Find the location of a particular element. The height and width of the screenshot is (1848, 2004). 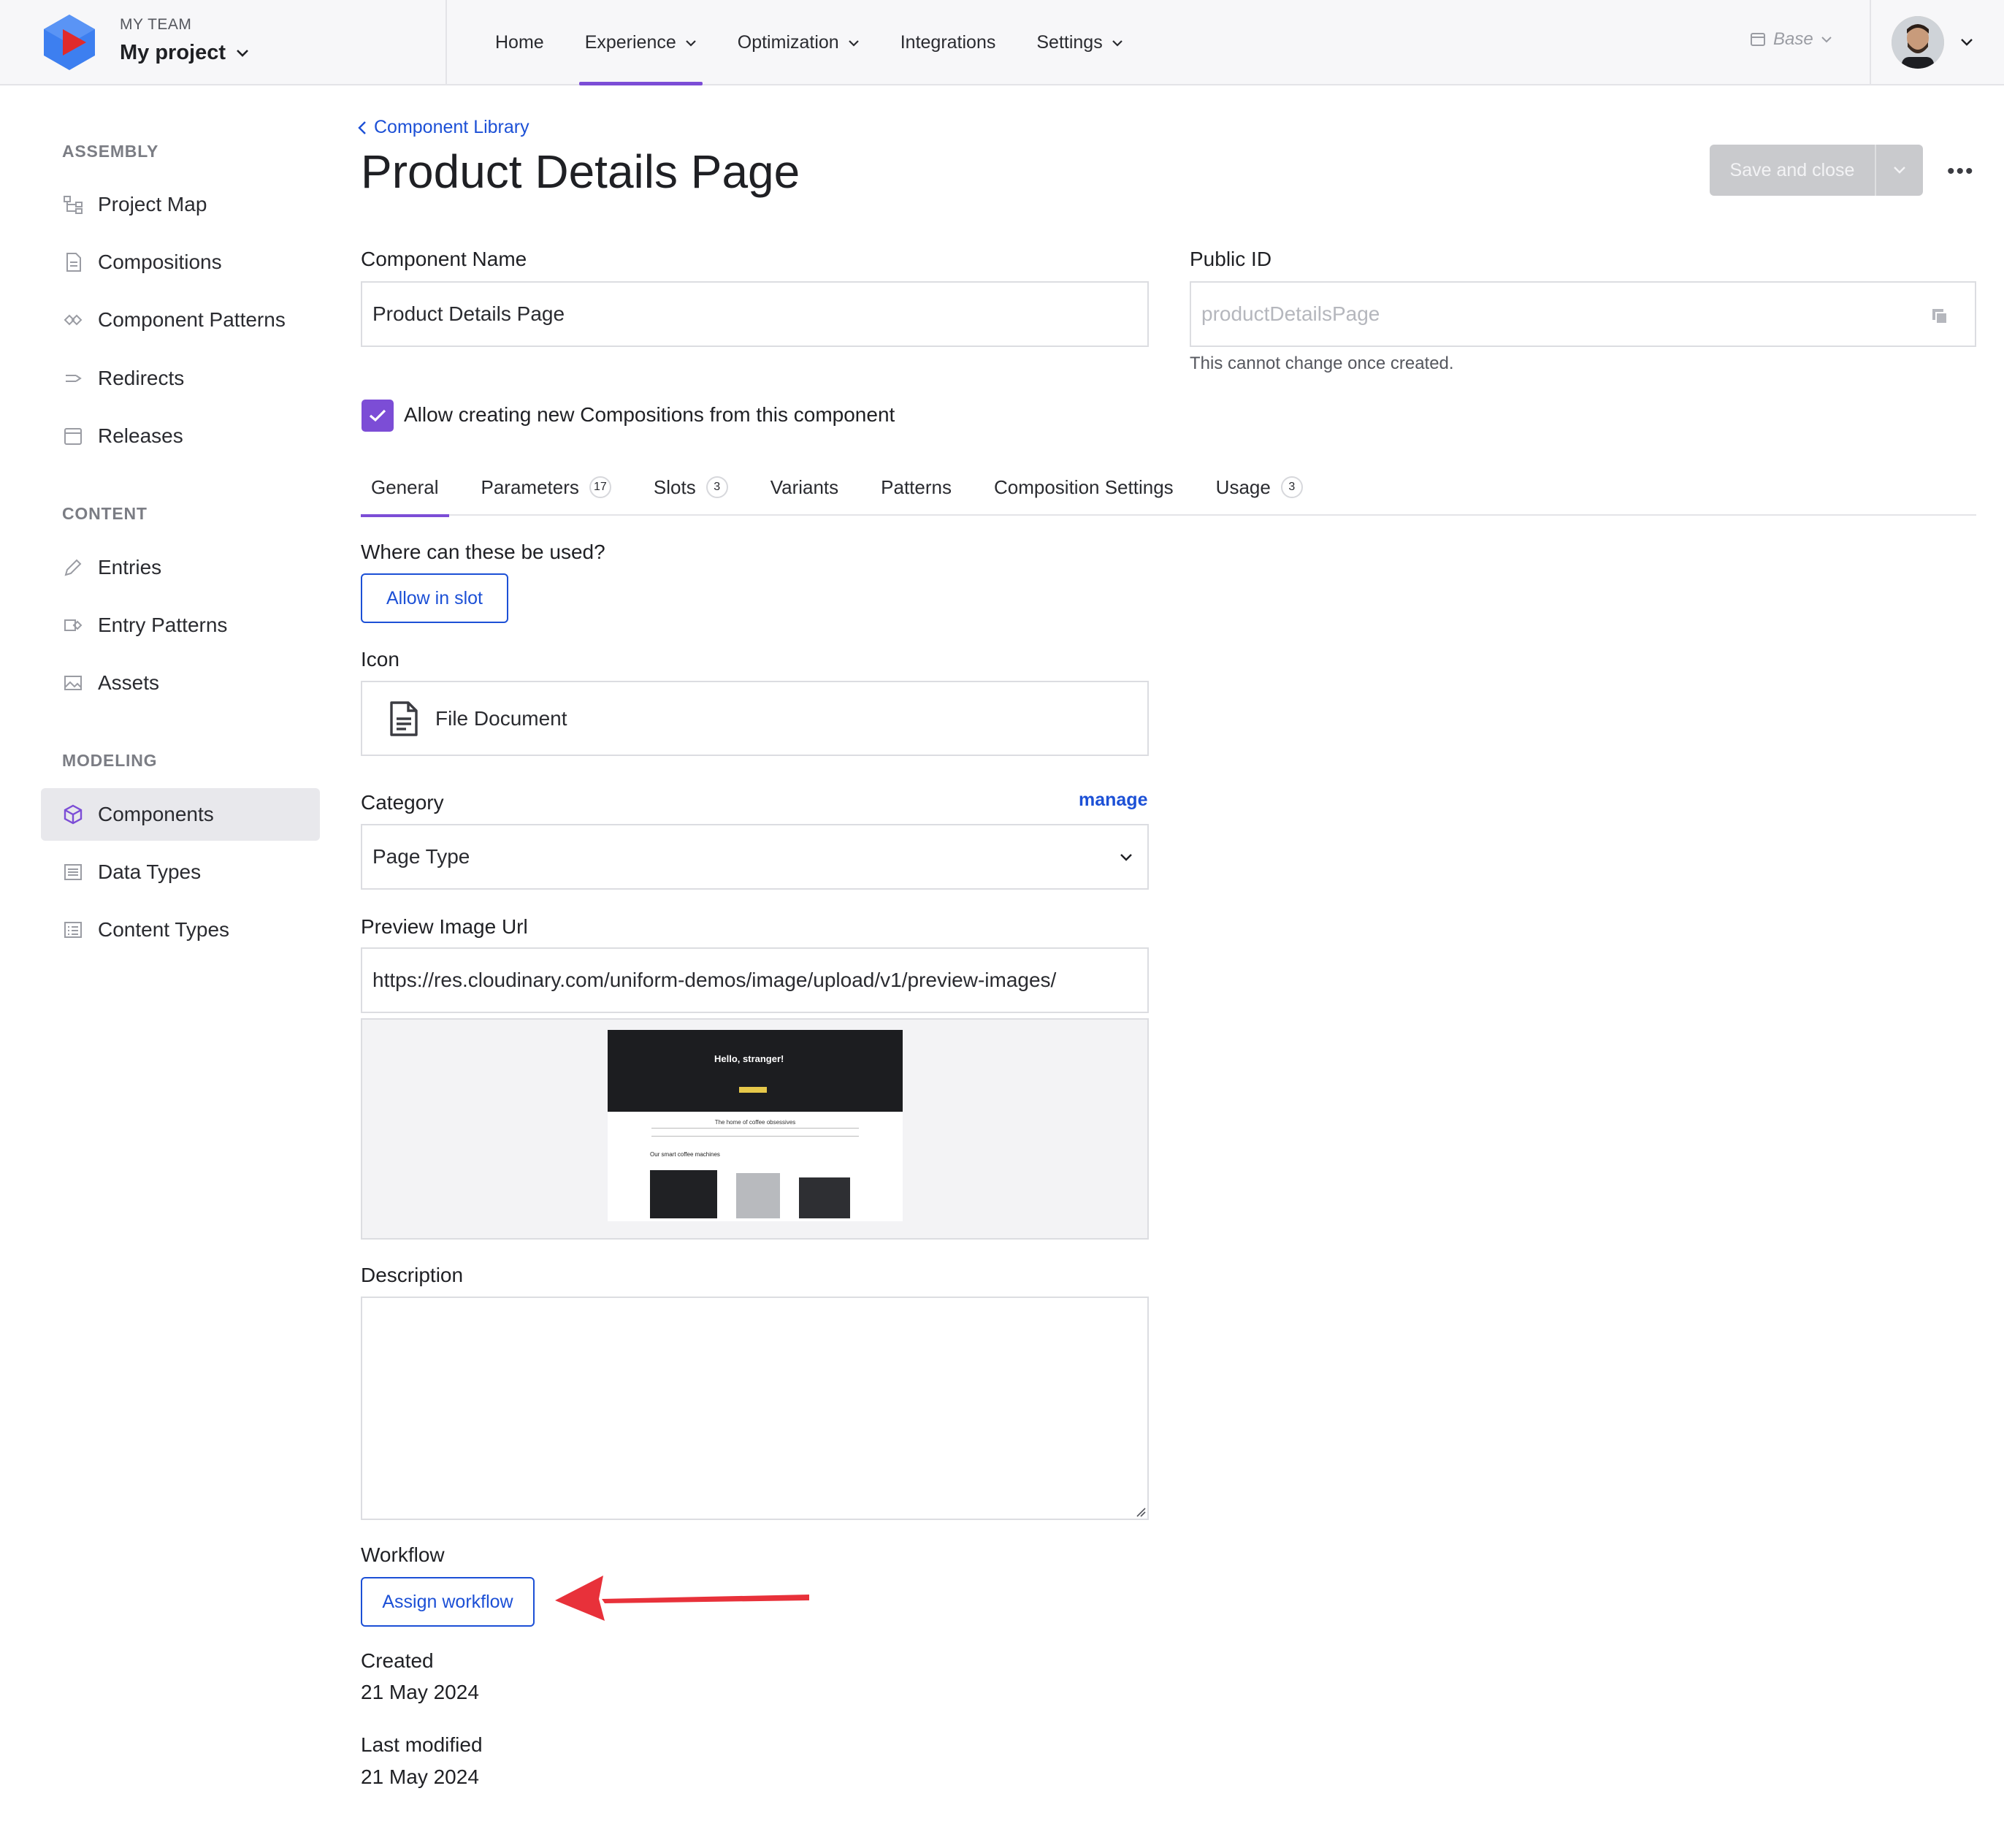

image-icon is located at coordinates (73, 683).